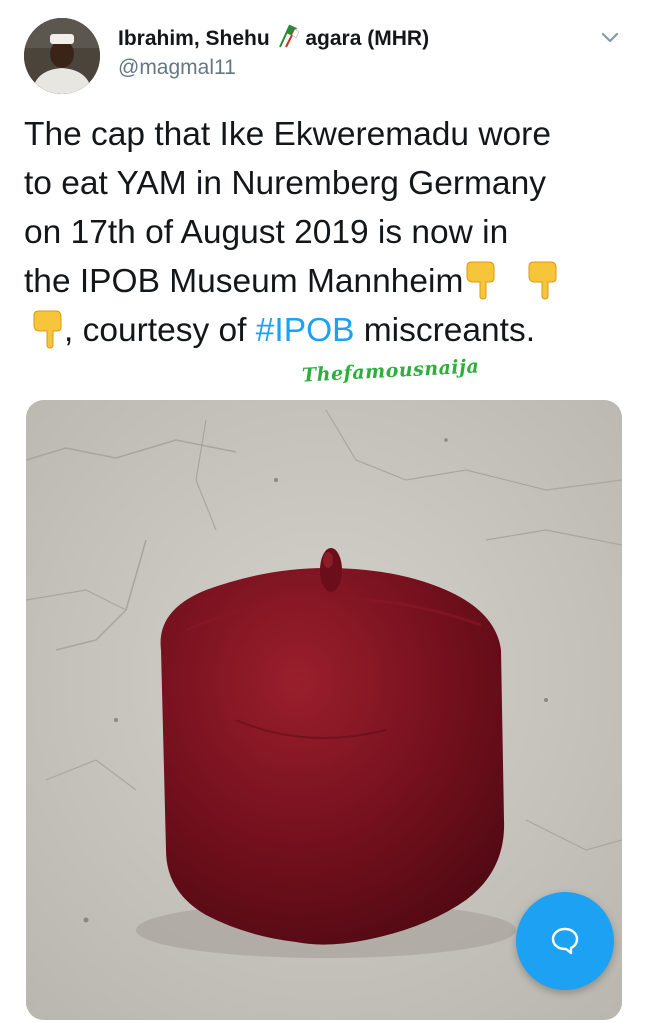 This screenshot has width=648, height=1024. Describe the element at coordinates (287, 134) in the screenshot. I see `tweet-text-line: The cap that Ike Ekweremadu wore` at that location.